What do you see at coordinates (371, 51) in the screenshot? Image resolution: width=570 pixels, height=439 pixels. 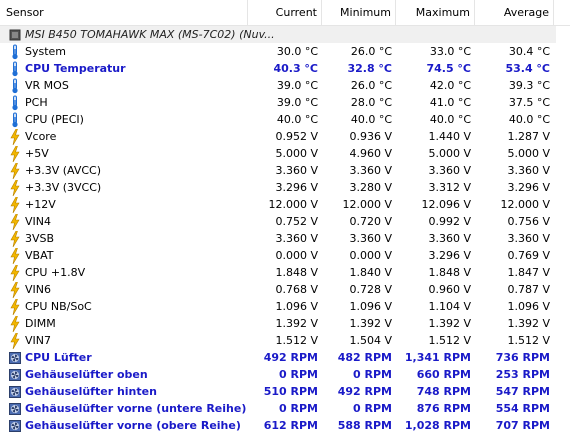 I see `value-minimum: 26.0 °C` at bounding box center [371, 51].